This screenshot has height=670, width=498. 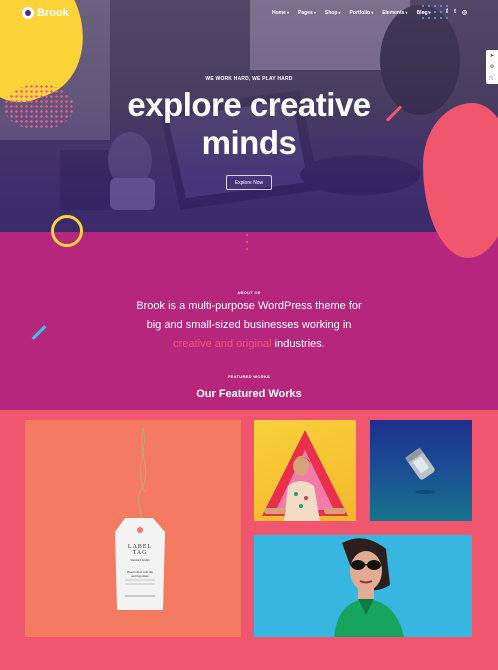 What do you see at coordinates (305, 475) in the screenshot?
I see `triangle-portrait-image` at bounding box center [305, 475].